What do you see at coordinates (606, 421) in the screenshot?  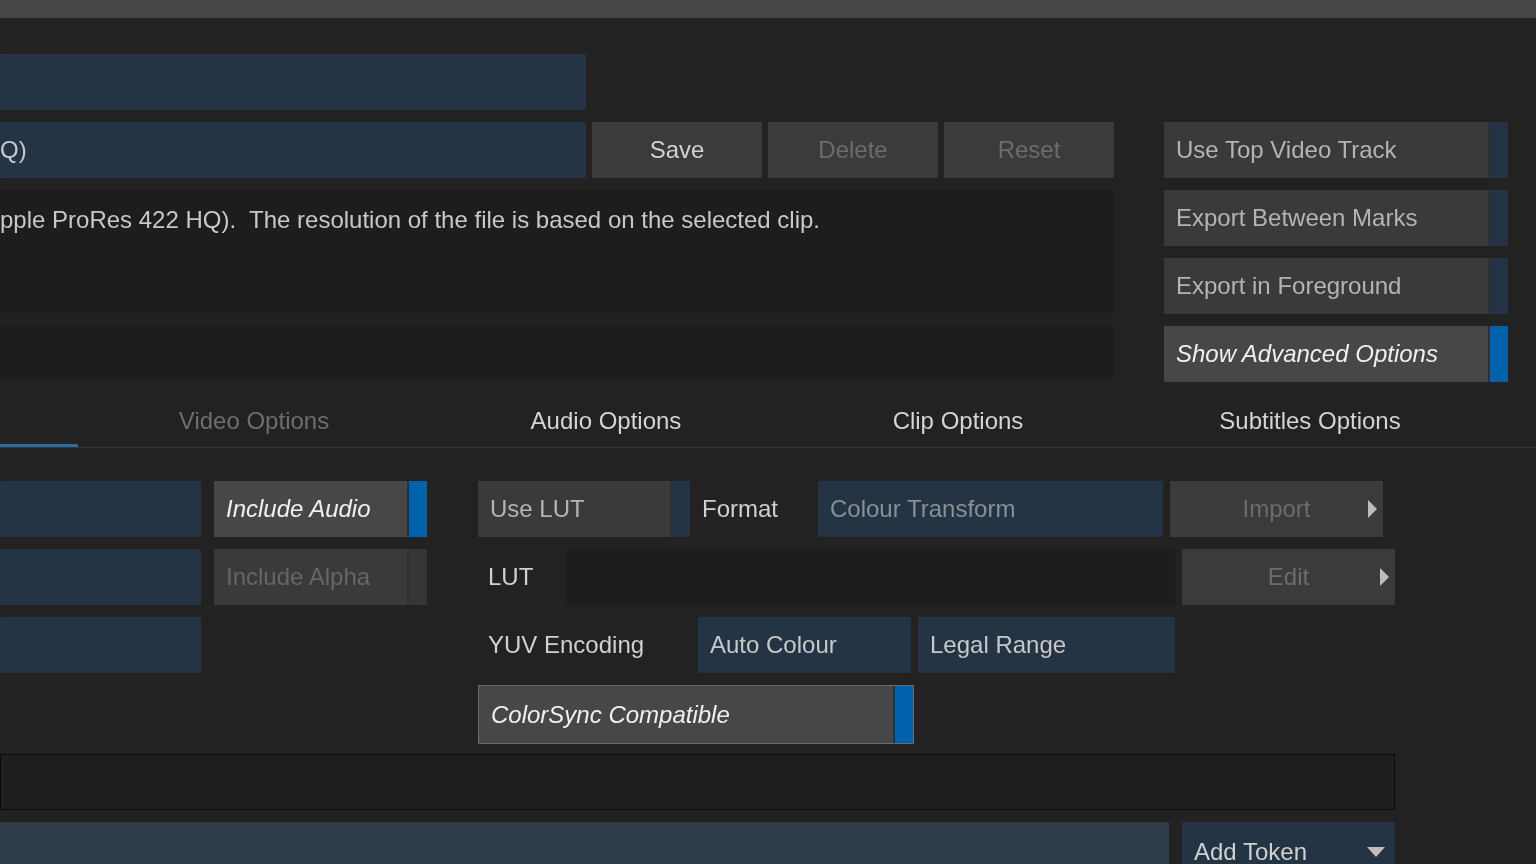 I see `tab: Audio Options` at bounding box center [606, 421].